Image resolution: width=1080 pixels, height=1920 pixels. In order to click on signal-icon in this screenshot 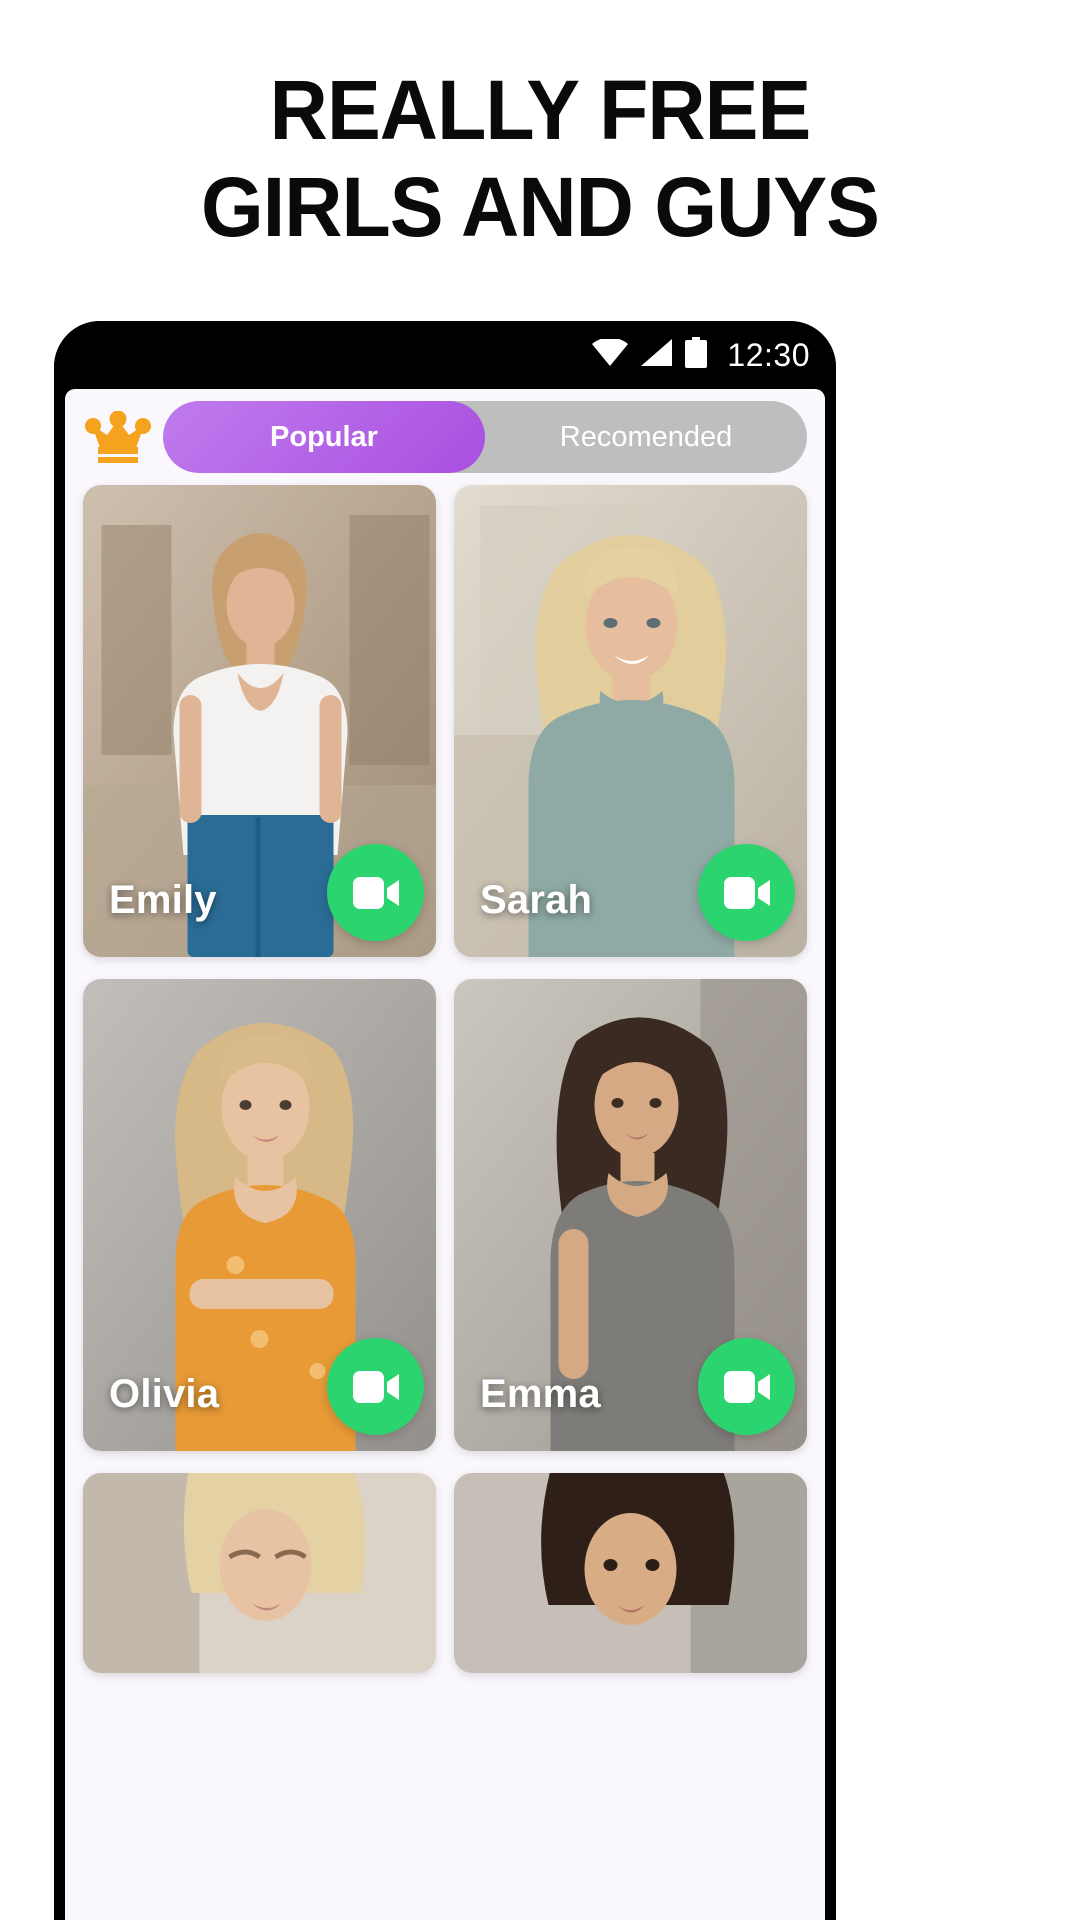, I will do `click(657, 355)`.